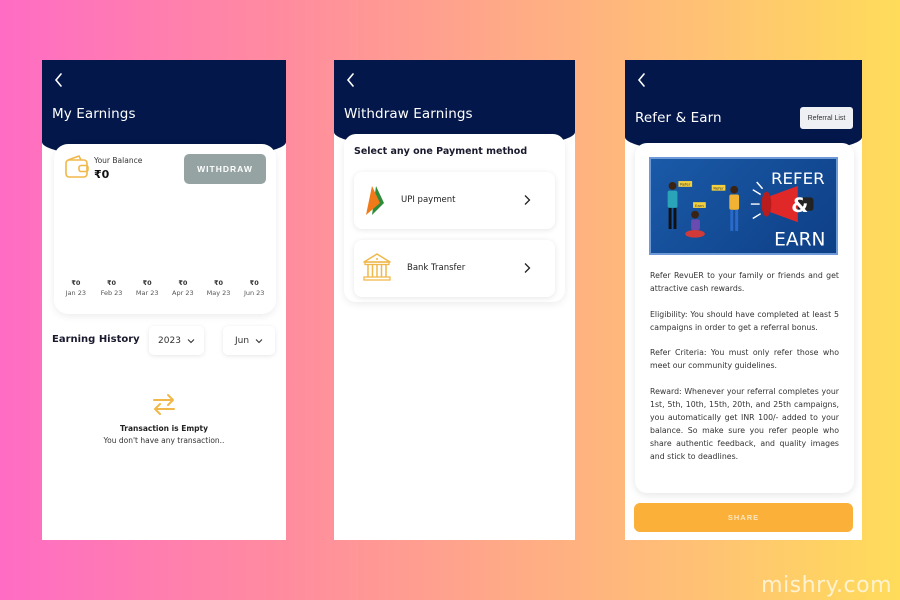 The width and height of the screenshot is (900, 600). What do you see at coordinates (799, 205) in the screenshot?
I see `banner-text: &` at bounding box center [799, 205].